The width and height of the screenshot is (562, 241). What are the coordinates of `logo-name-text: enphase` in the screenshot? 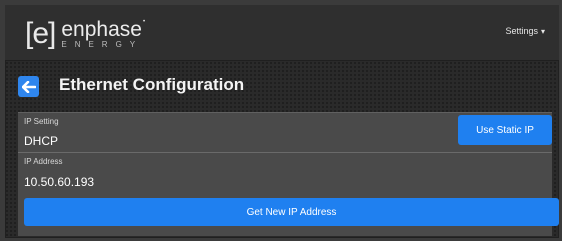 It's located at (101, 29).